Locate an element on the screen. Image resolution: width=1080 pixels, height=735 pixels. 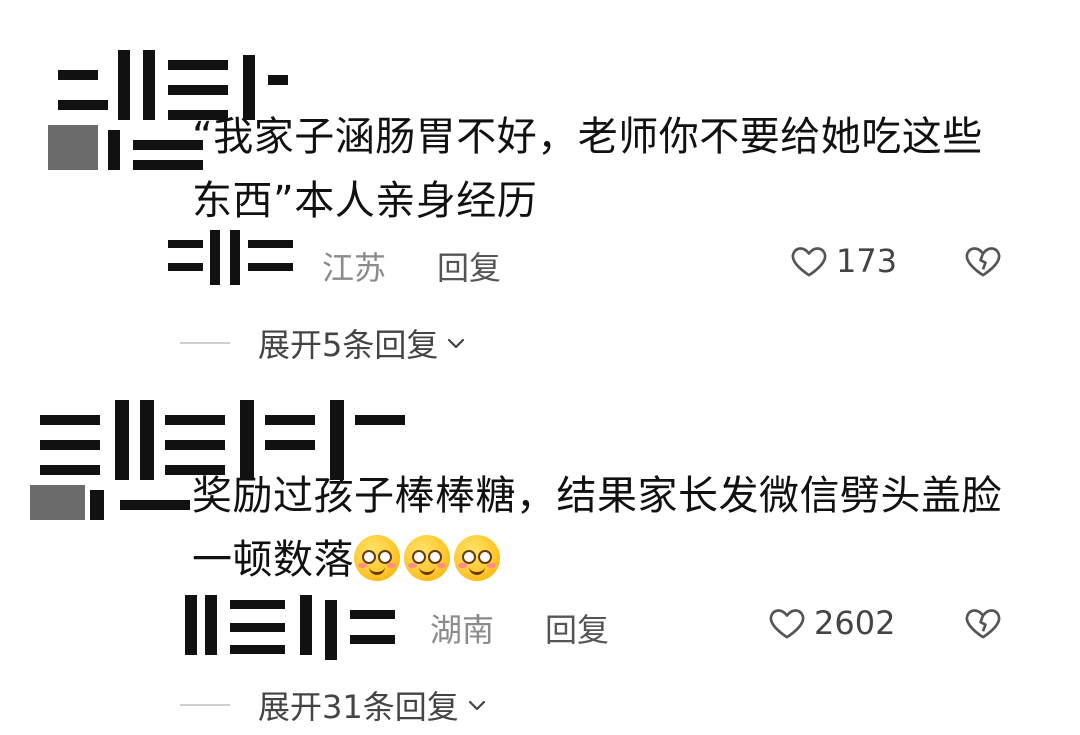
comment-text-tail: 一顿数落 is located at coordinates (273, 560).